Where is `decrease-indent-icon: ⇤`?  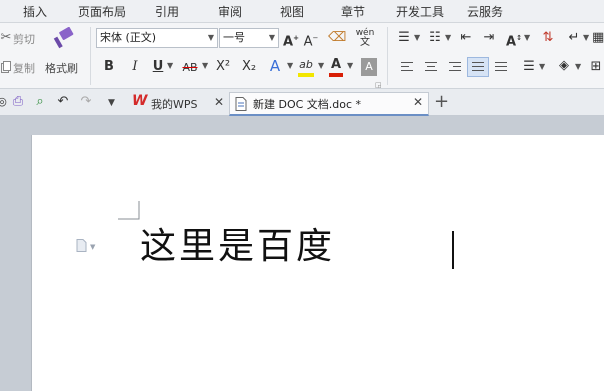 decrease-indent-icon: ⇤ is located at coordinates (466, 38).